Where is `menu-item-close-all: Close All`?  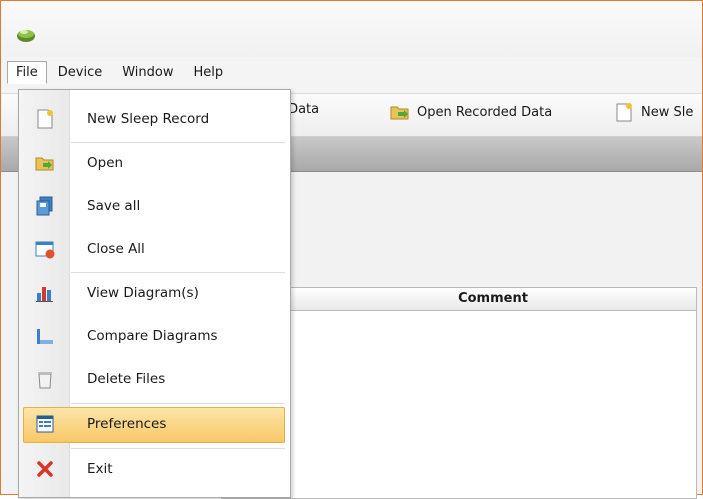
menu-item-close-all: Close All is located at coordinates (154, 249).